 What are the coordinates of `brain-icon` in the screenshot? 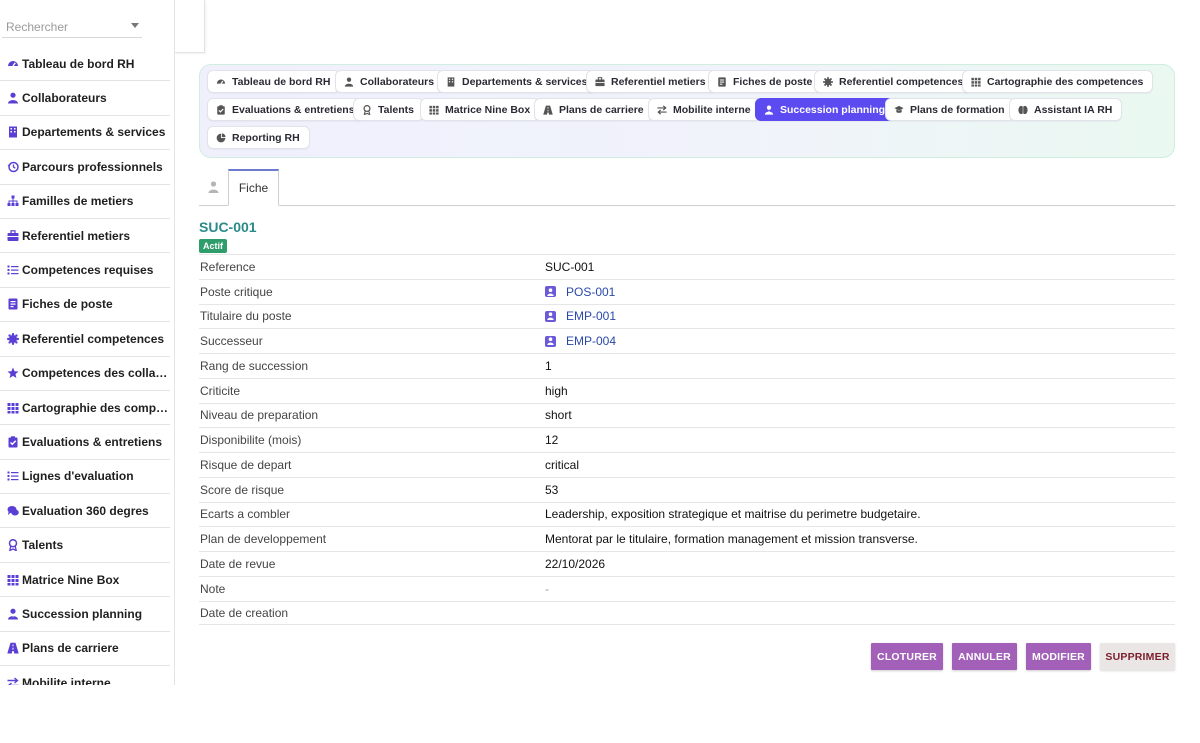 It's located at (1023, 110).